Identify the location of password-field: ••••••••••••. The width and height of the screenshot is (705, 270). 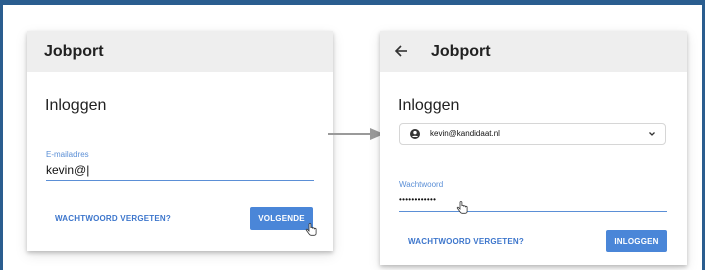
(417, 199).